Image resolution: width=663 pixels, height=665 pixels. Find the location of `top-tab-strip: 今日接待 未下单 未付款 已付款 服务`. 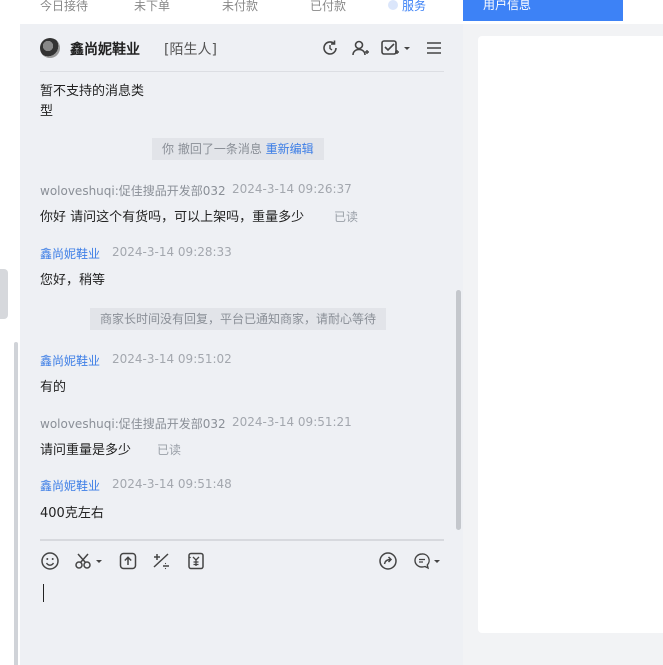

top-tab-strip: 今日接待 未下单 未付款 已付款 服务 is located at coordinates (231, 12).